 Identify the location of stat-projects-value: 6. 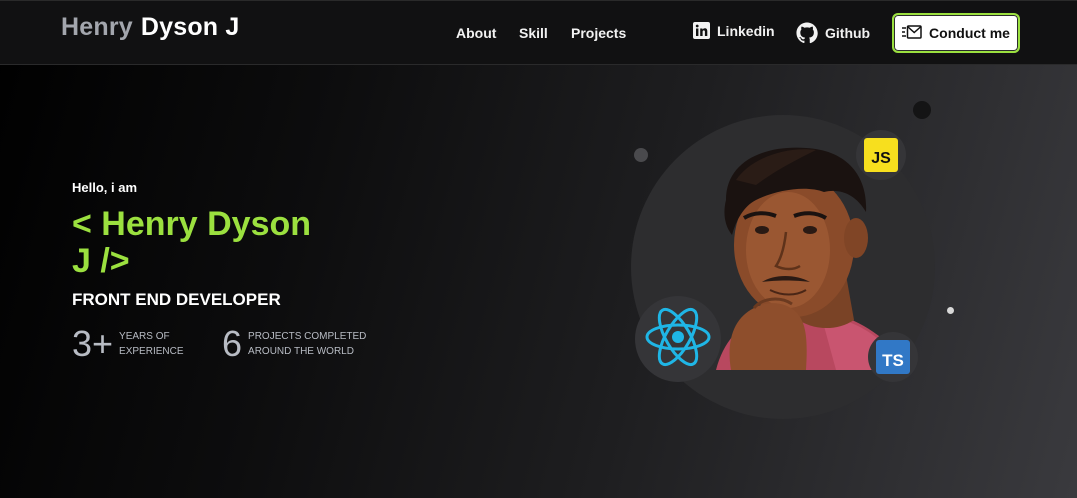
(232, 343).